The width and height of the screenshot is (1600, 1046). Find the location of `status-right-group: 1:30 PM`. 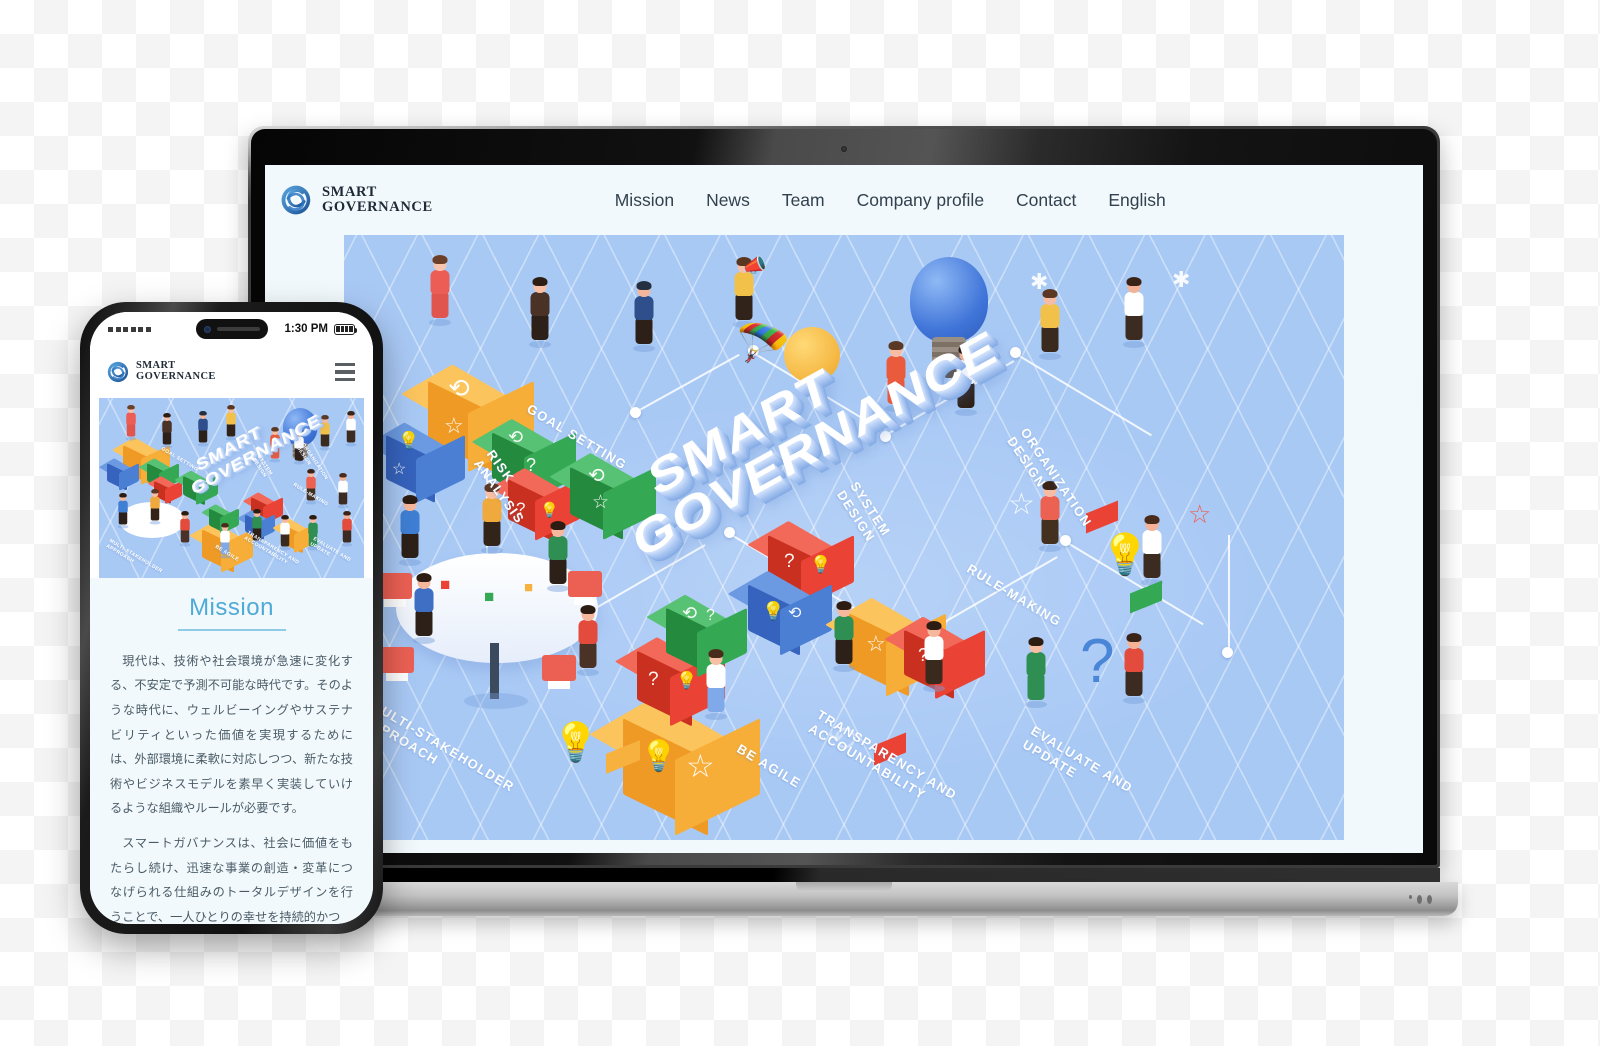

status-right-group: 1:30 PM is located at coordinates (321, 329).